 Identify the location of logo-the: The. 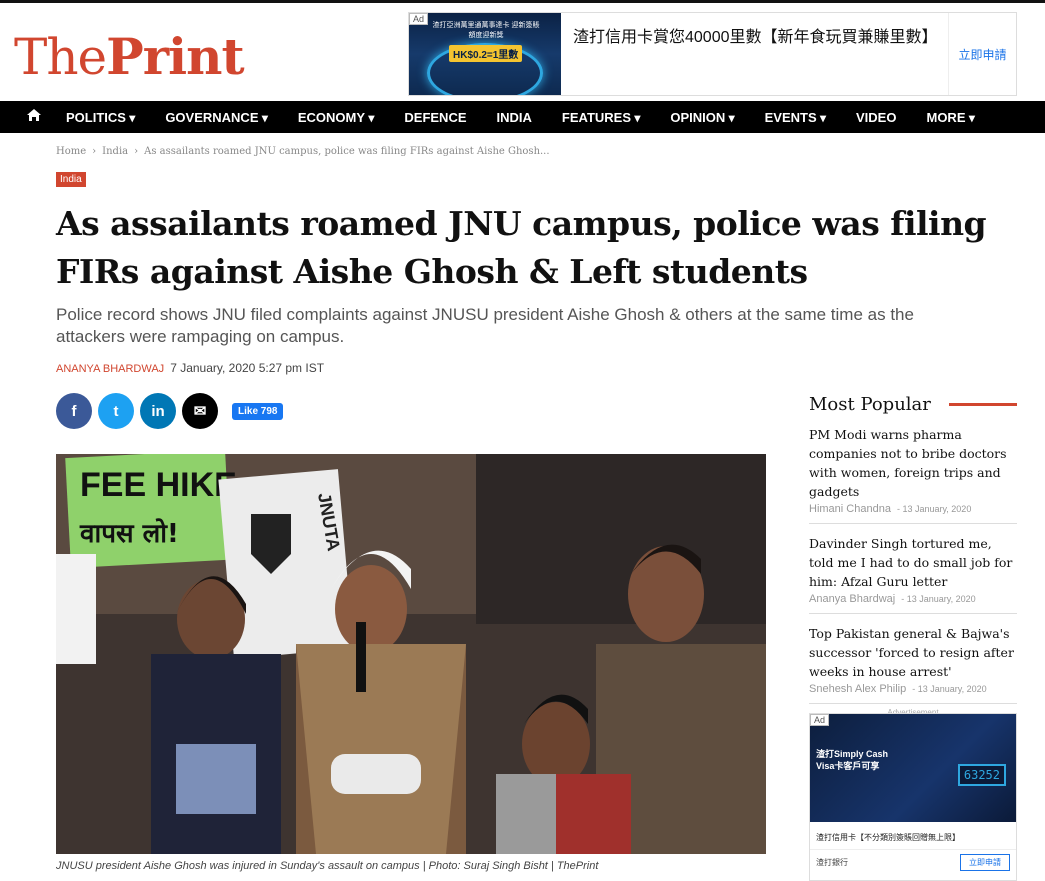
(60, 57).